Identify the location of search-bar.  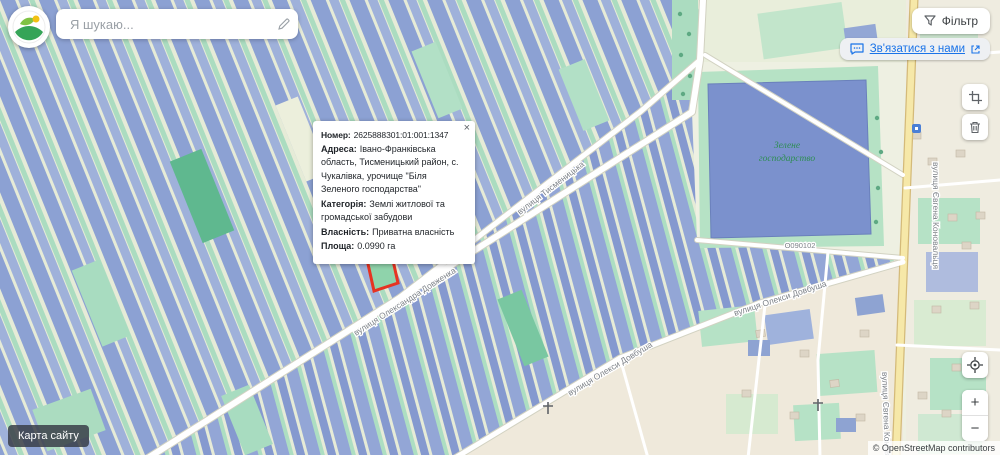
(177, 24).